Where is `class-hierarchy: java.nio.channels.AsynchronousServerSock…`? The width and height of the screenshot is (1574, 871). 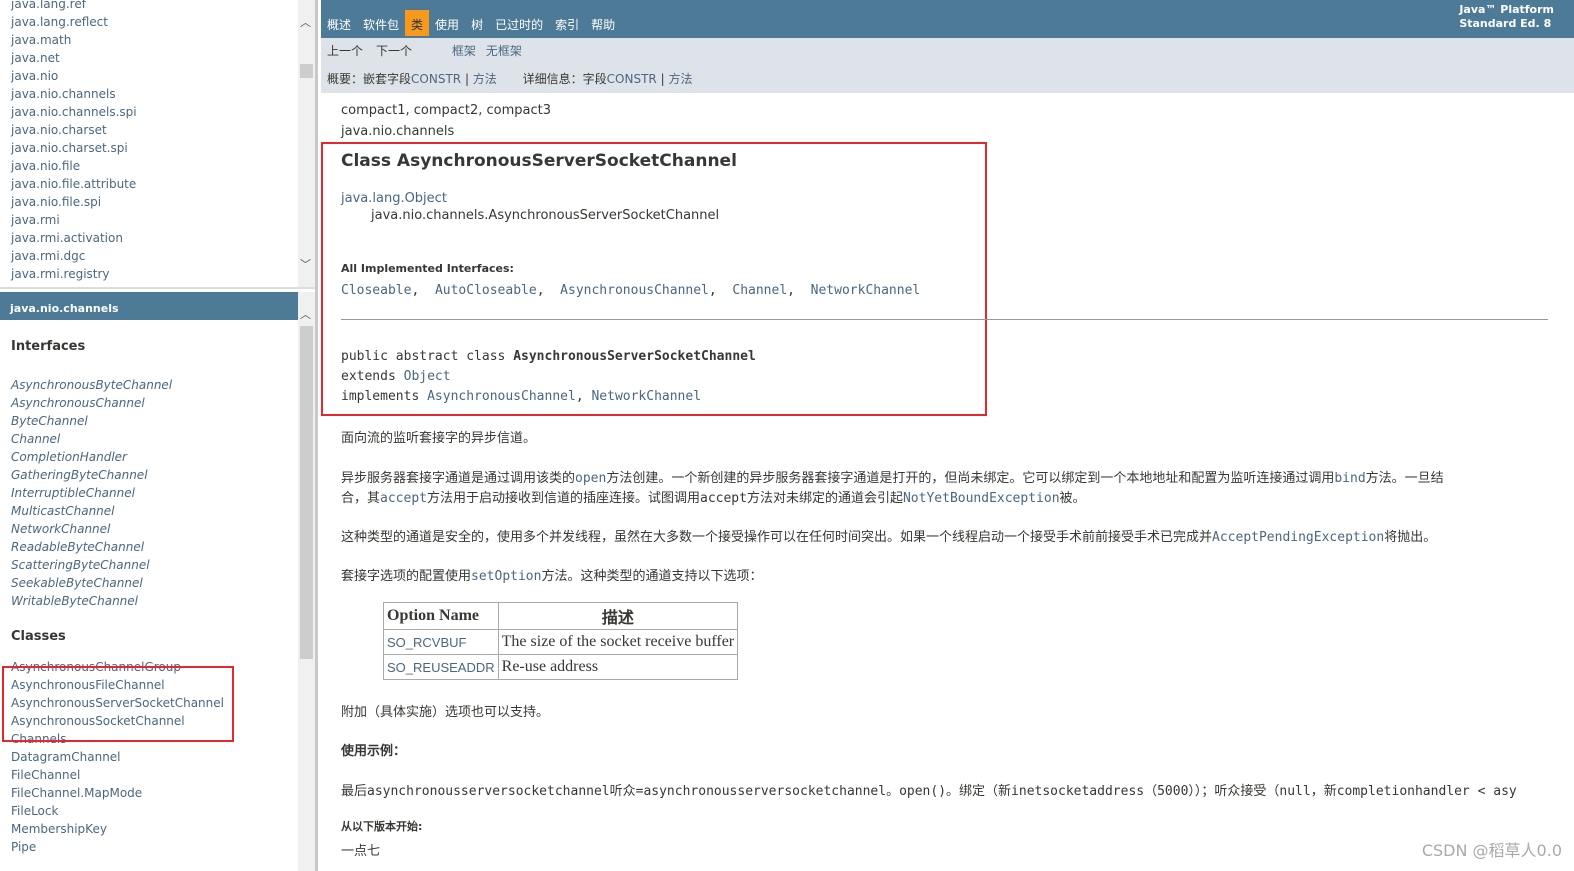 class-hierarchy: java.nio.channels.AsynchronousServerSock… is located at coordinates (545, 215).